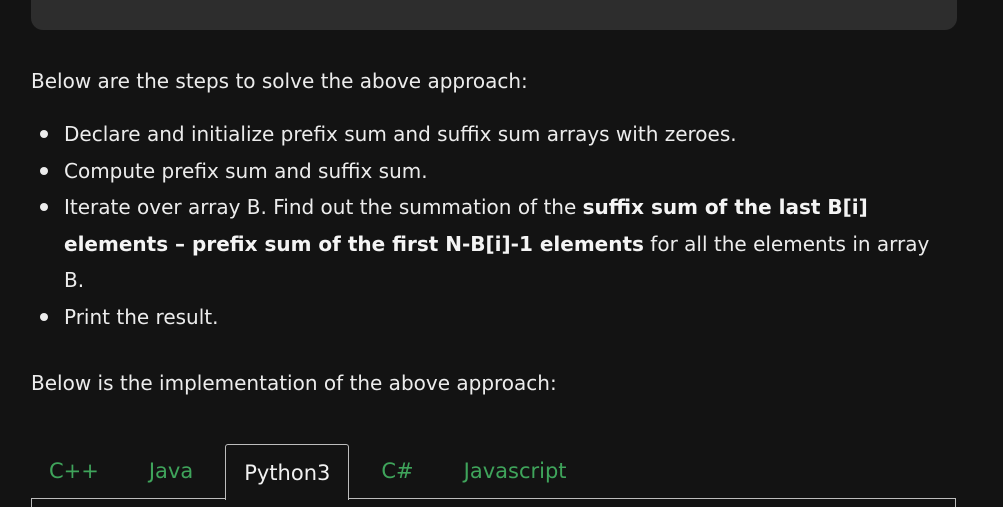 This screenshot has height=507, width=1003. What do you see at coordinates (491, 317) in the screenshot?
I see `list-item: Print the result.` at bounding box center [491, 317].